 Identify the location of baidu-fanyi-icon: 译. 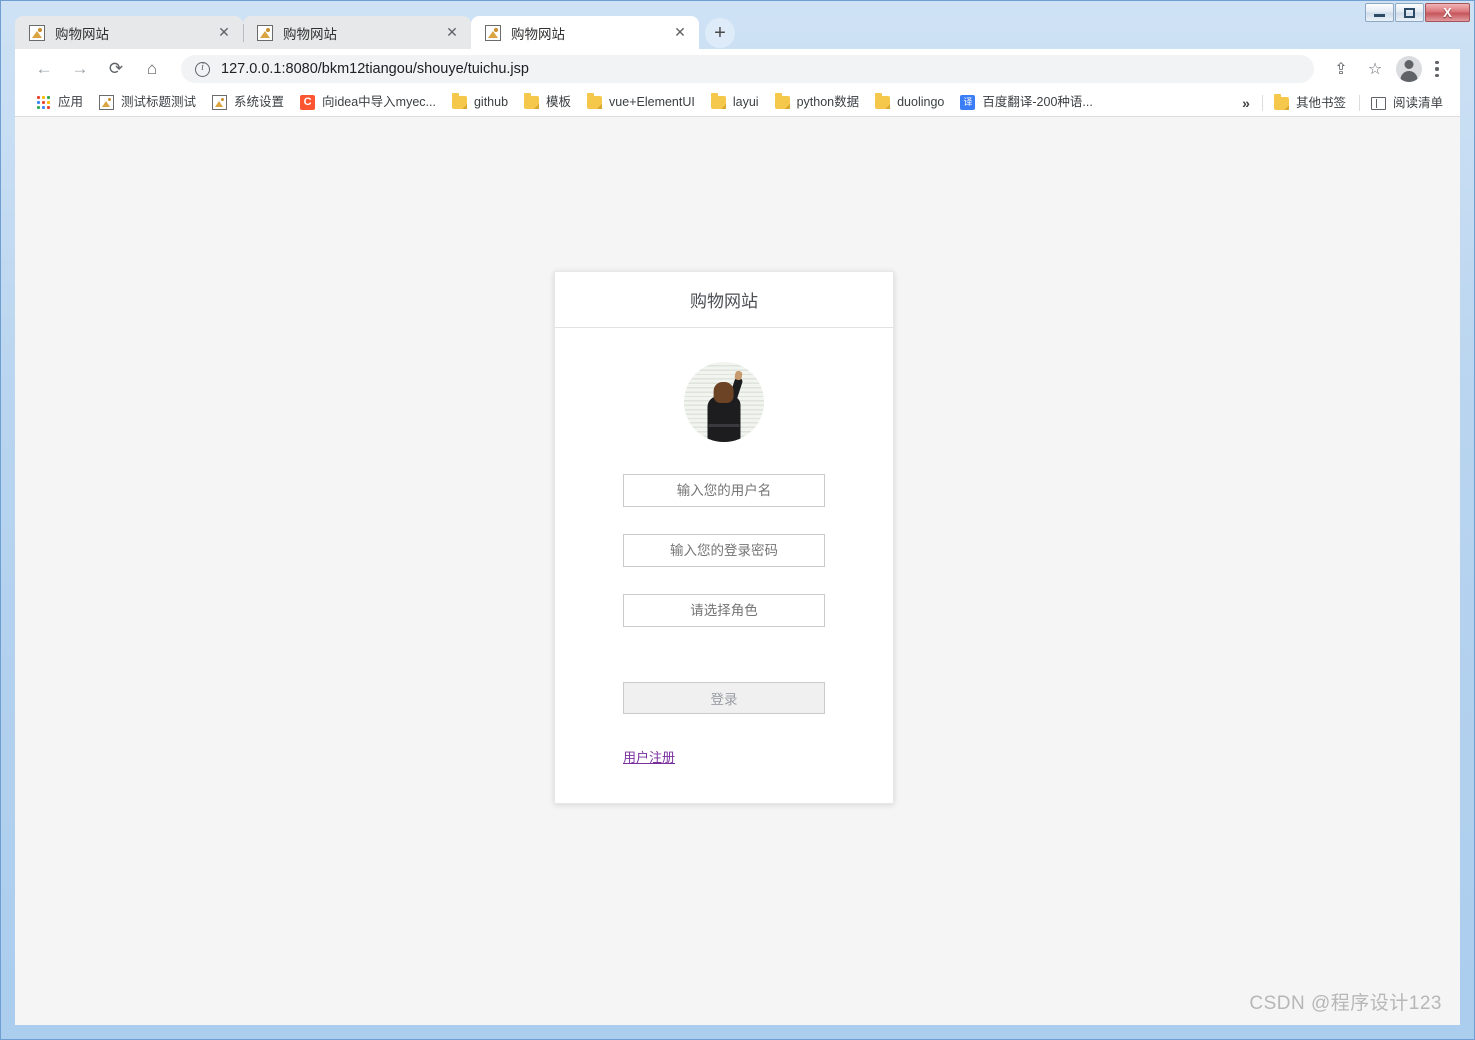
(968, 102).